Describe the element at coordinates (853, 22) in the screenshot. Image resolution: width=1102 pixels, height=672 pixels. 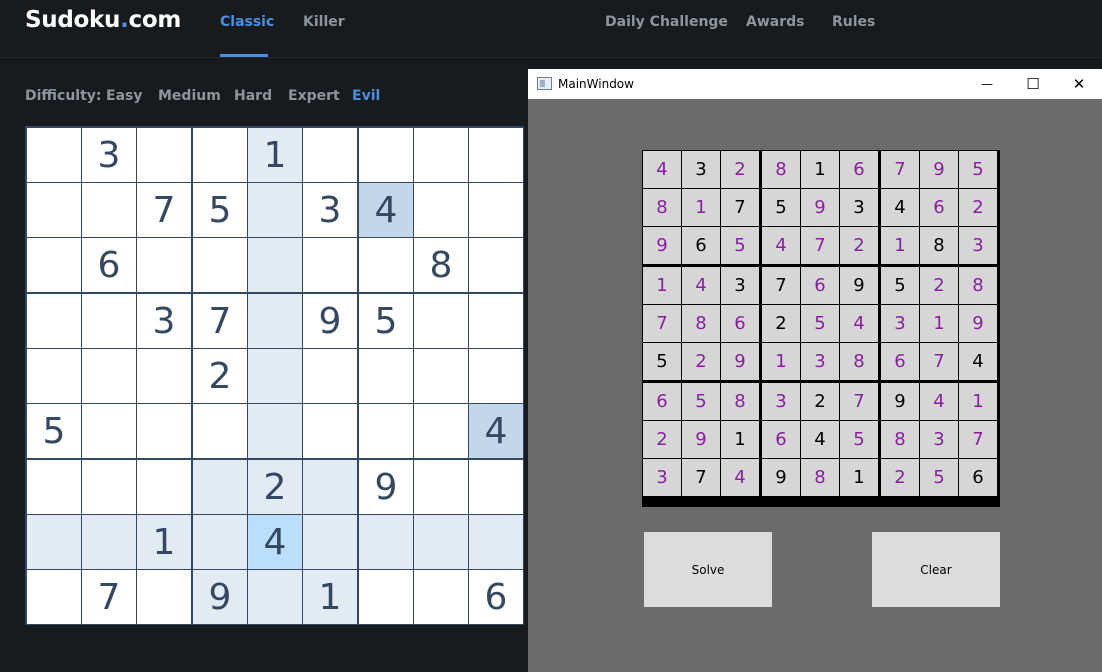
I see `nav-link-rules: Rules` at that location.